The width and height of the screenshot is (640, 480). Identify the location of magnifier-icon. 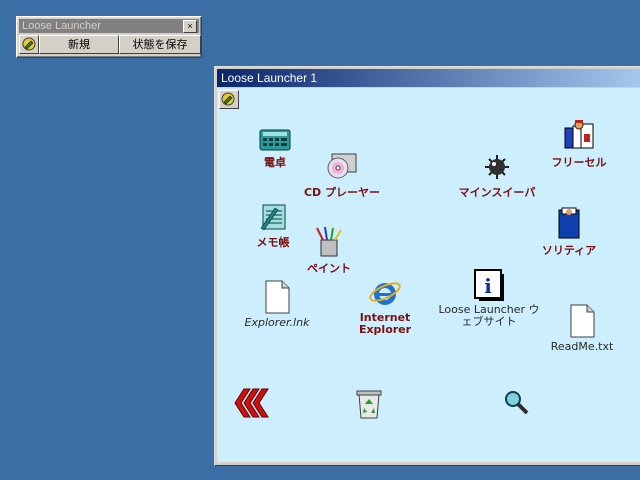
(517, 403).